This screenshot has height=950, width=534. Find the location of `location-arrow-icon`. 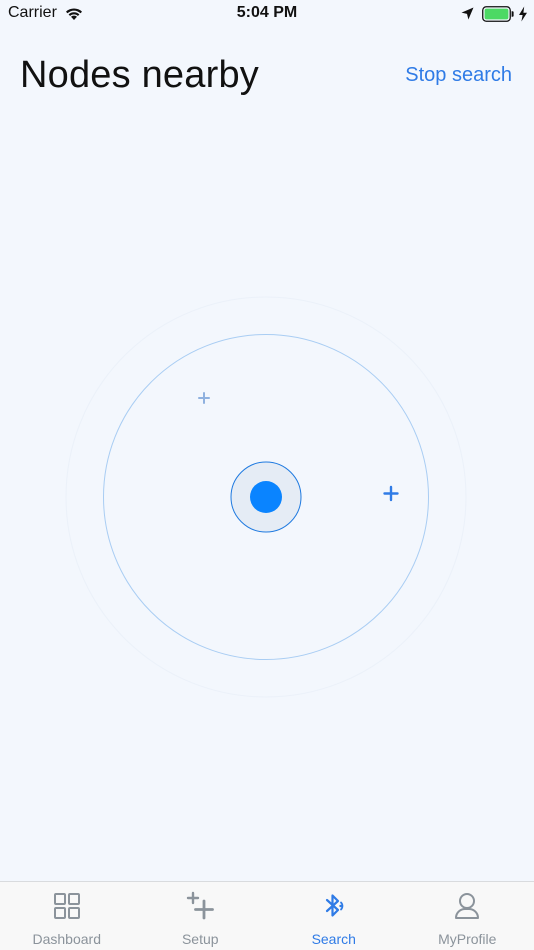

location-arrow-icon is located at coordinates (467, 13).